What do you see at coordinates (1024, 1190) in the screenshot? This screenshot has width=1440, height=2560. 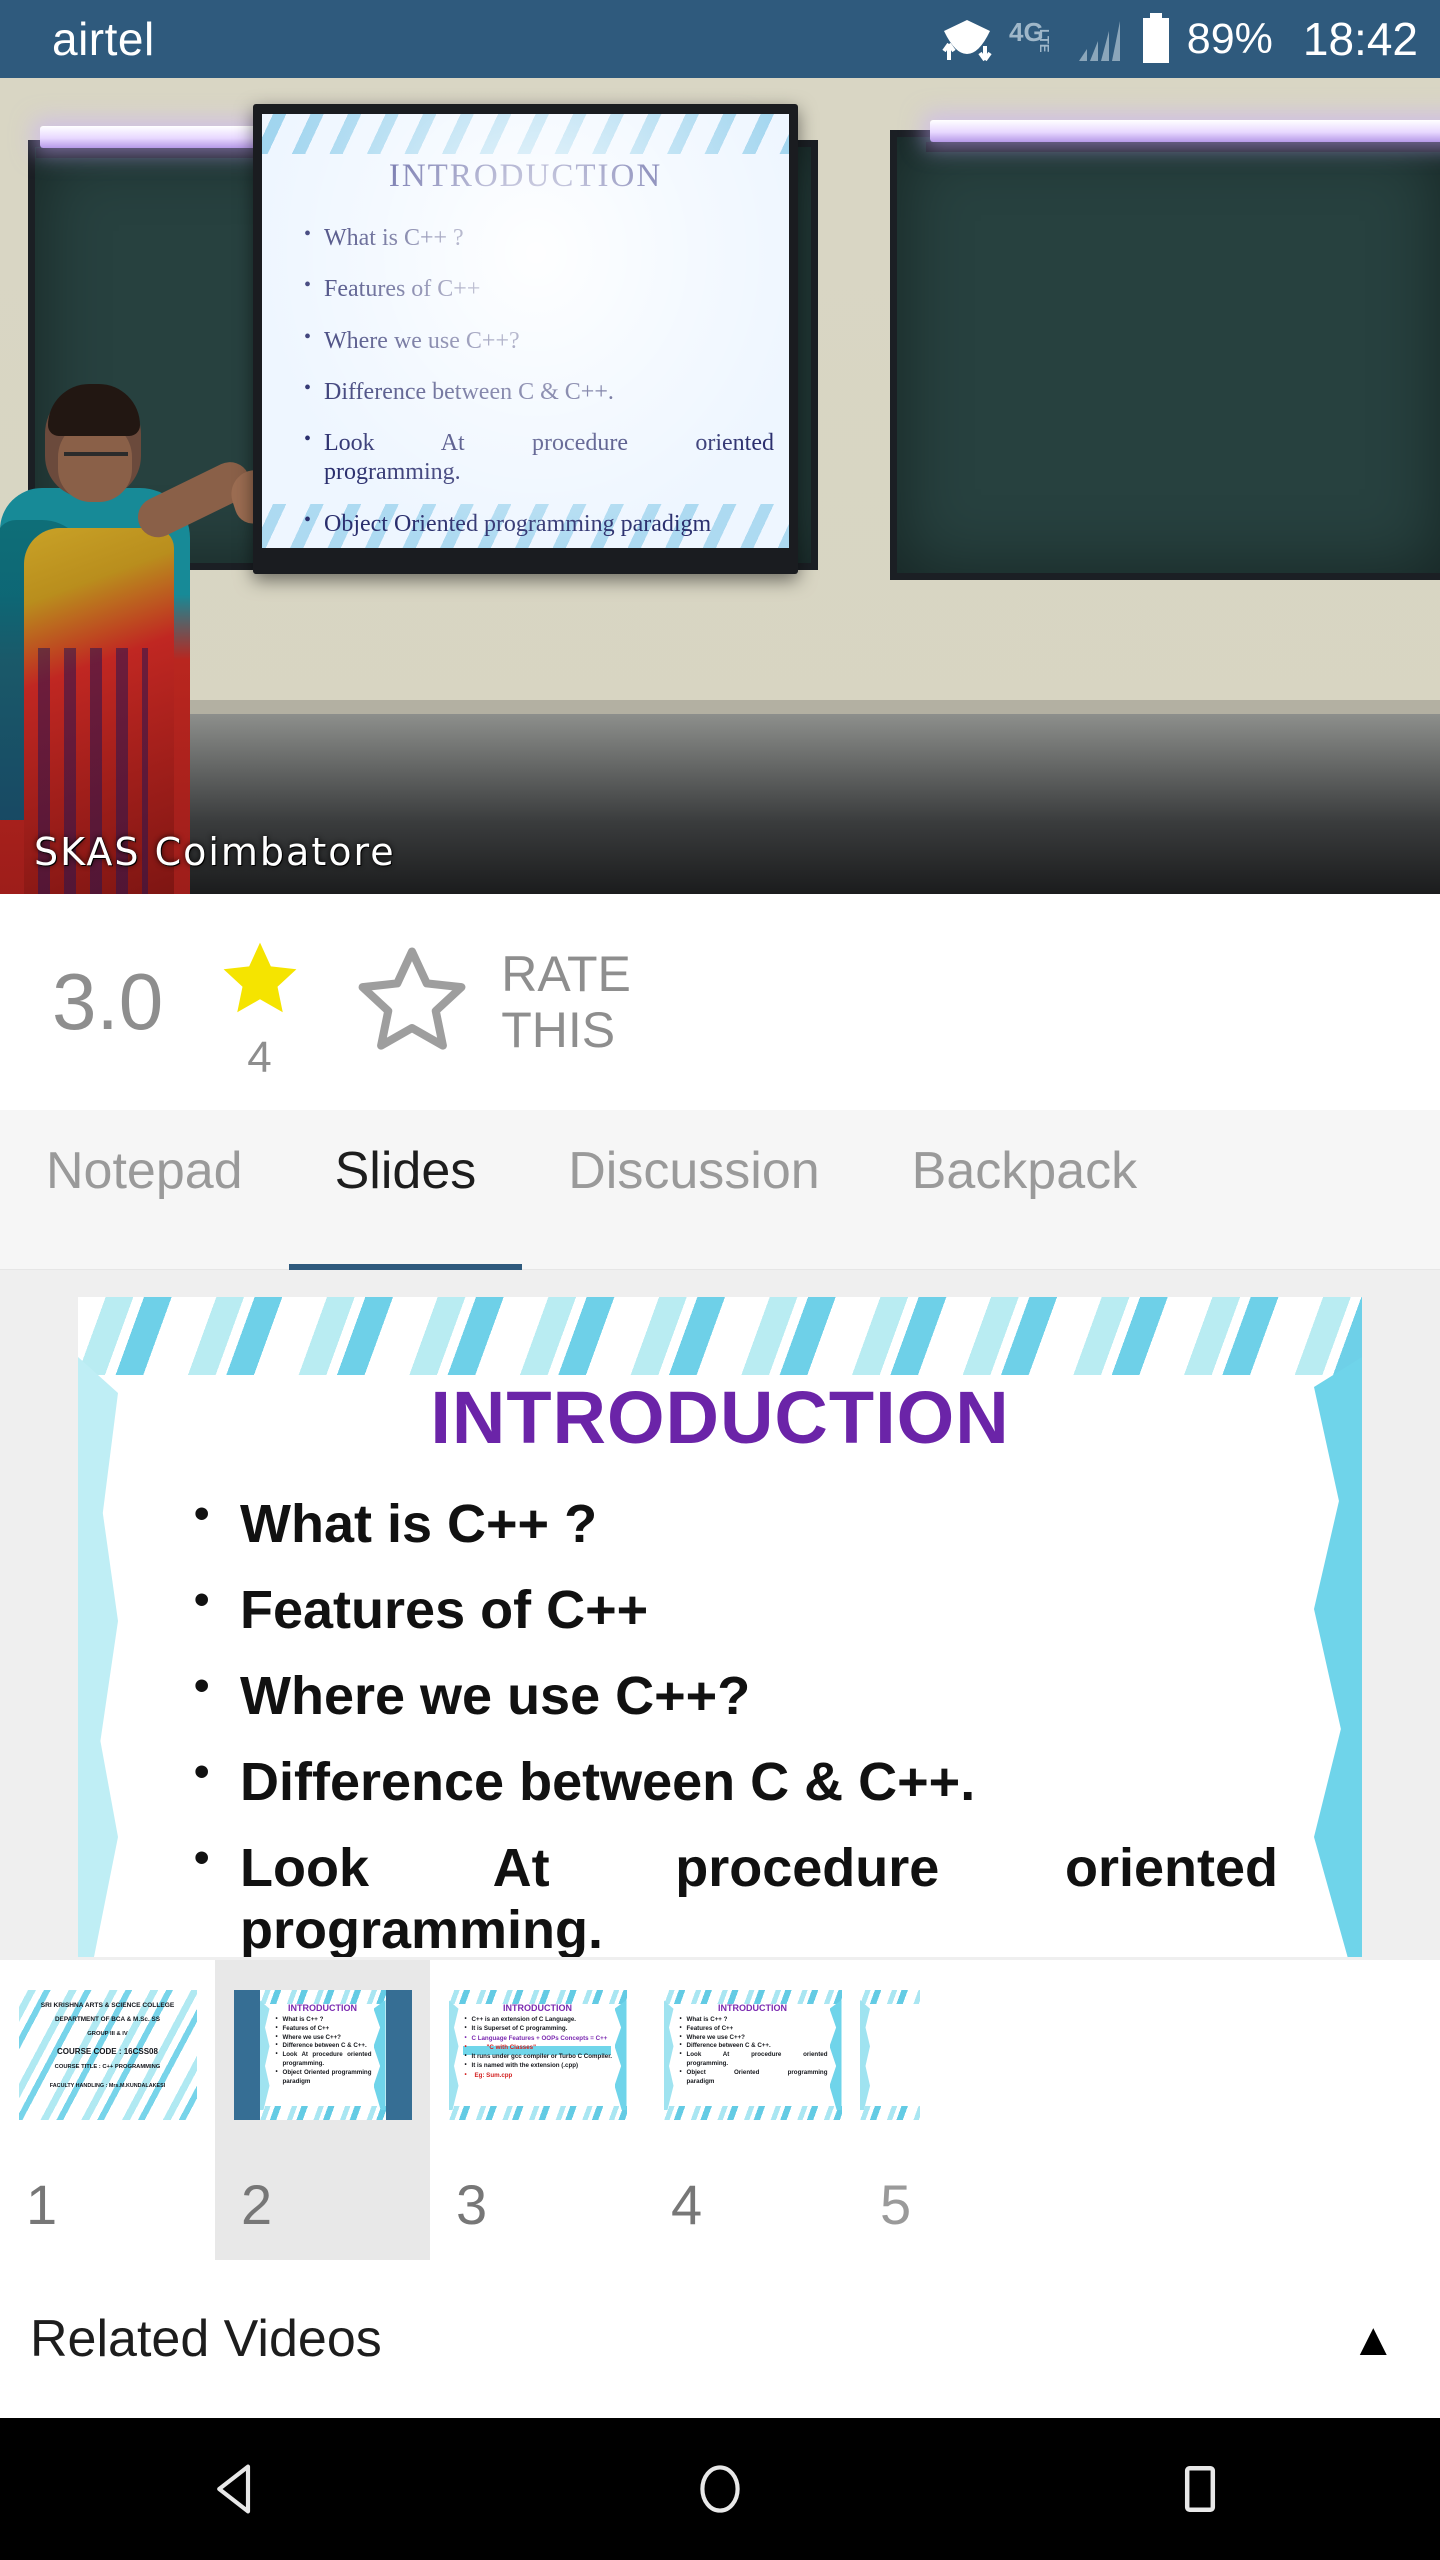 I see `tab-backpack: Backpack` at bounding box center [1024, 1190].